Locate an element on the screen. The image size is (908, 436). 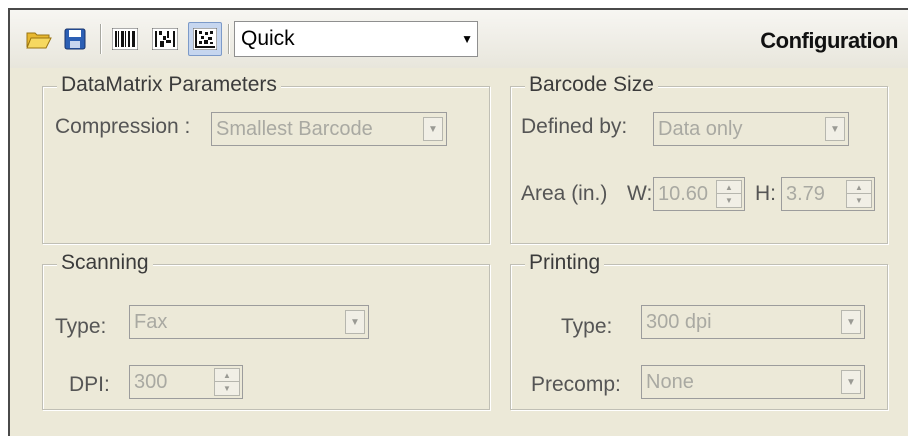
scanning-type-select: Fax ▼ is located at coordinates (249, 322).